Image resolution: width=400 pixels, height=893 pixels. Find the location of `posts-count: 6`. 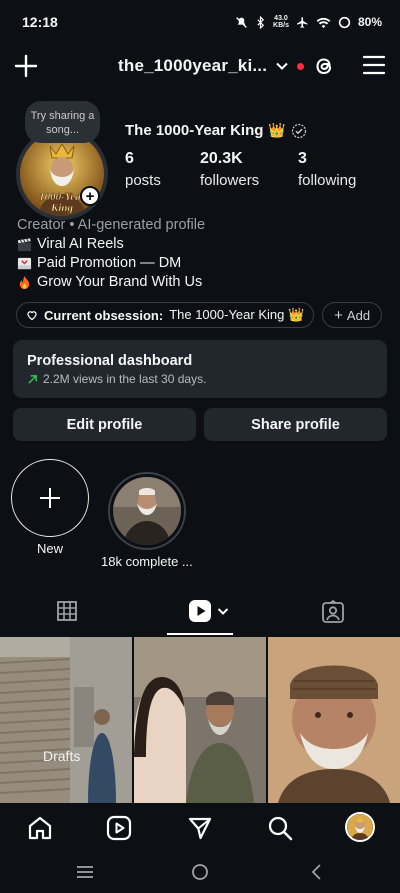

posts-count: 6 is located at coordinates (129, 158).